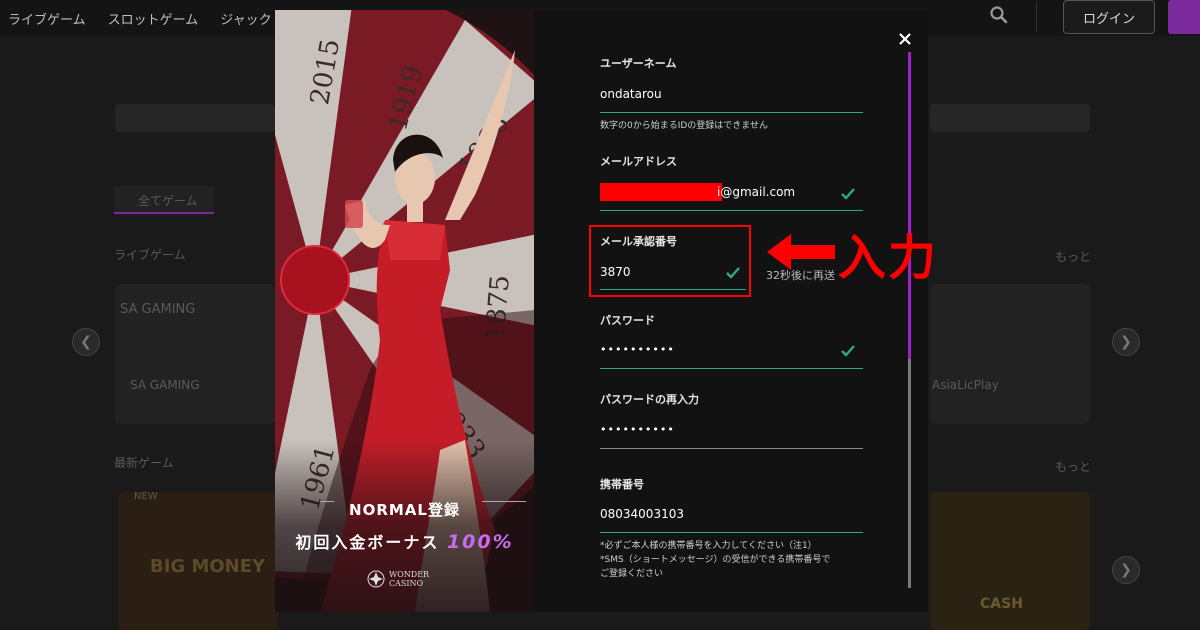  What do you see at coordinates (731, 448) in the screenshot?
I see `password-confirm-underline` at bounding box center [731, 448].